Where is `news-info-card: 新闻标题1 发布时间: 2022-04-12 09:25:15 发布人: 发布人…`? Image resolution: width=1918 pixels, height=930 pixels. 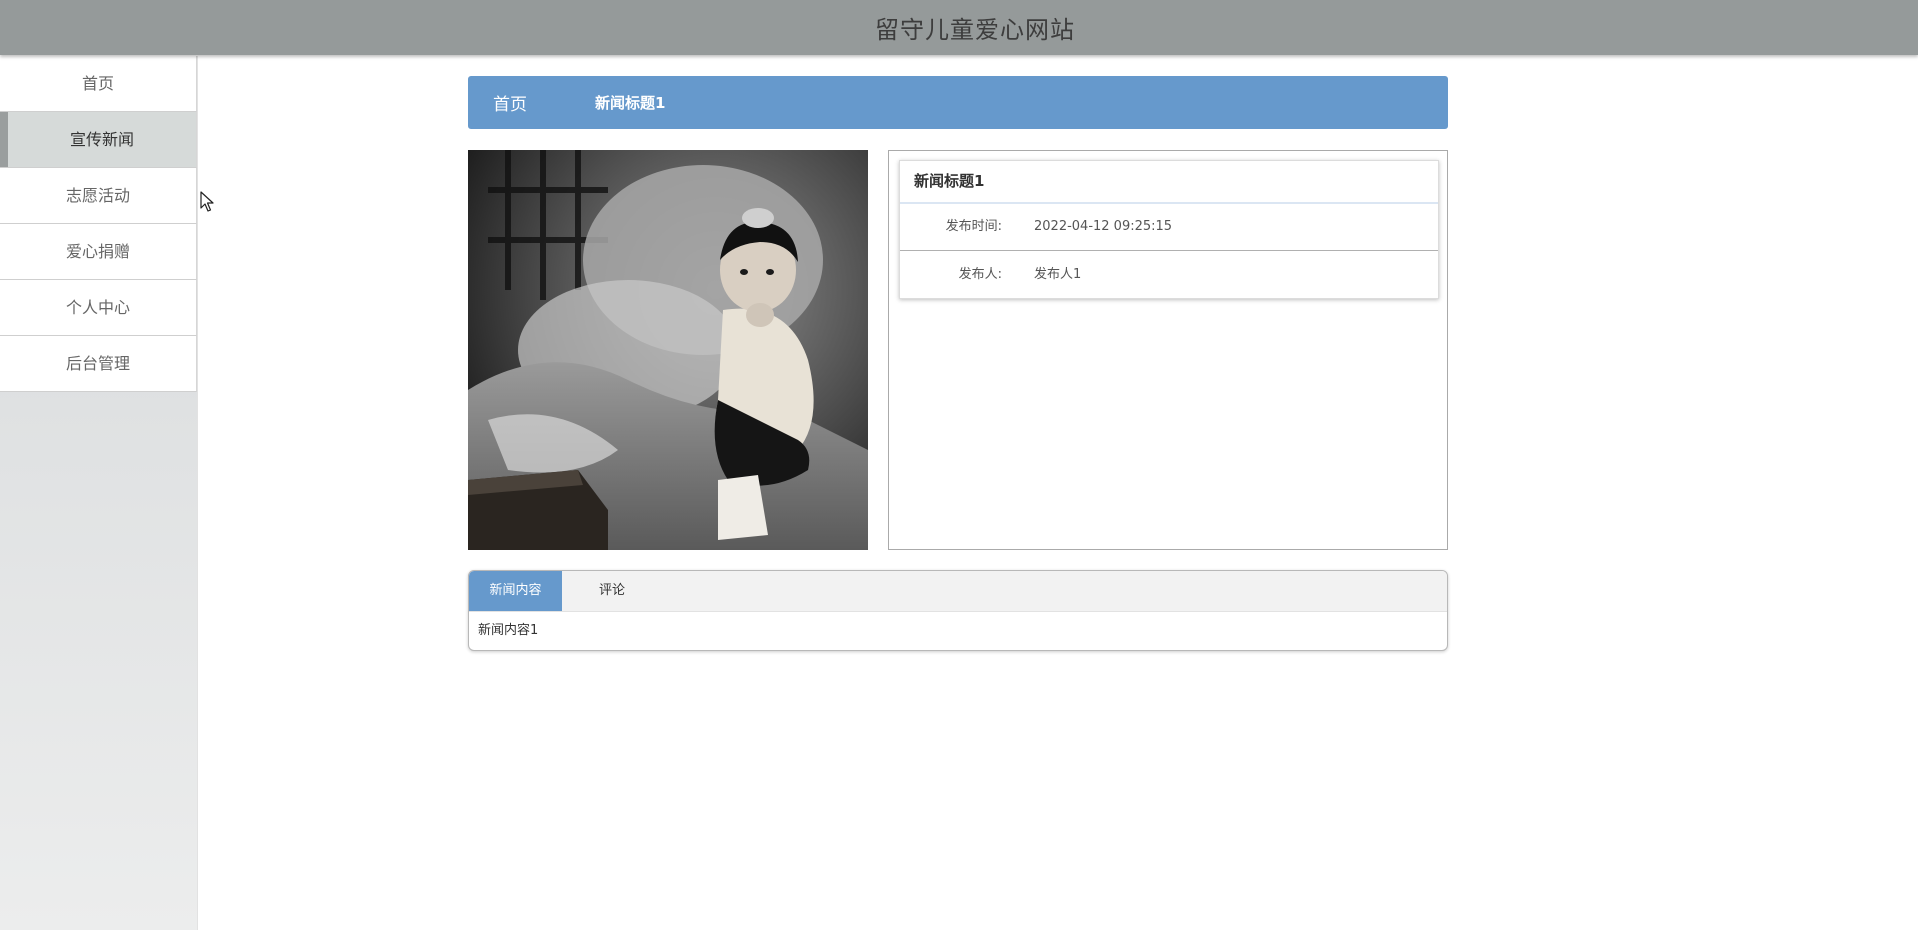
news-info-card: 新闻标题1 发布时间: 2022-04-12 09:25:15 发布人: 发布人… is located at coordinates (1169, 229).